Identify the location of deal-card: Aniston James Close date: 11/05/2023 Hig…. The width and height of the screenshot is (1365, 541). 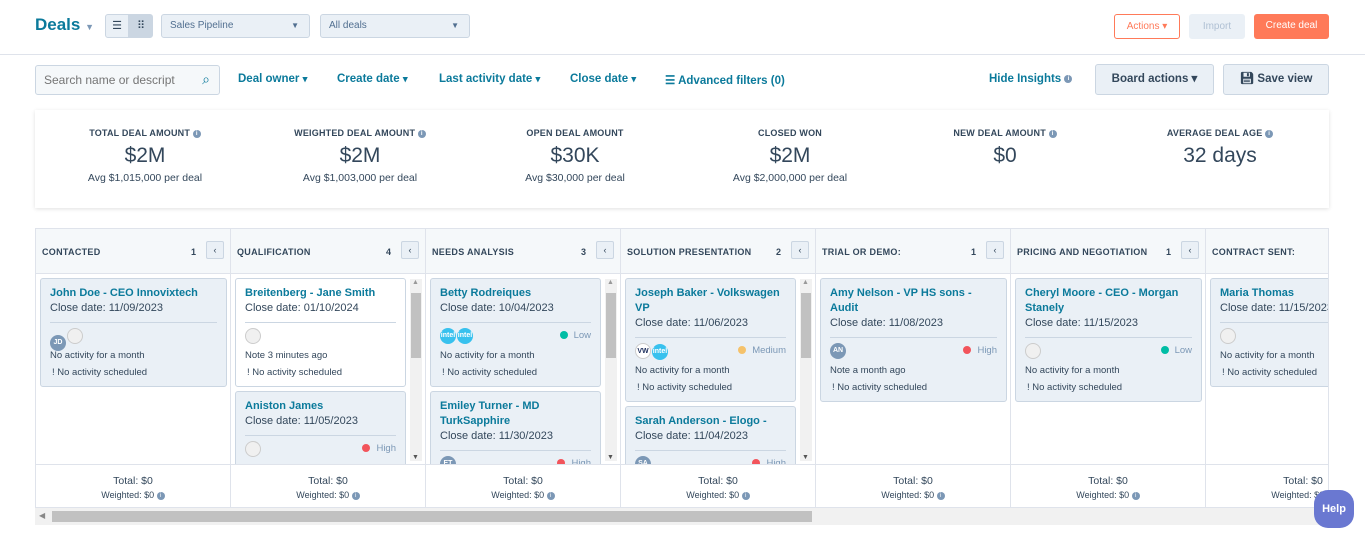
(320, 427).